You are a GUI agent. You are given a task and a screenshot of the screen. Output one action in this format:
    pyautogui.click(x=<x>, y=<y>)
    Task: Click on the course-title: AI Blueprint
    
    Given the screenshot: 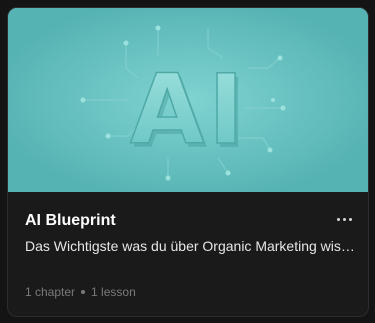 What is the action you would take?
    pyautogui.click(x=70, y=221)
    